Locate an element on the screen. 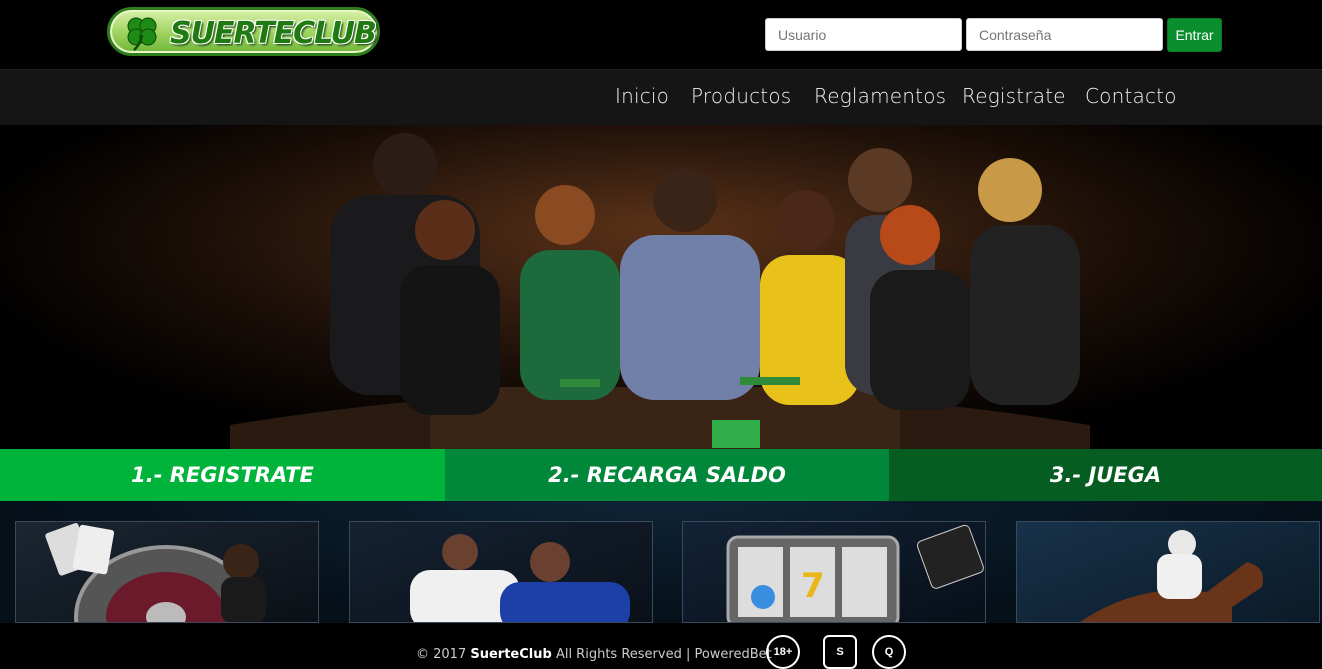  nav-item-contacto: Contacto is located at coordinates (1131, 96).